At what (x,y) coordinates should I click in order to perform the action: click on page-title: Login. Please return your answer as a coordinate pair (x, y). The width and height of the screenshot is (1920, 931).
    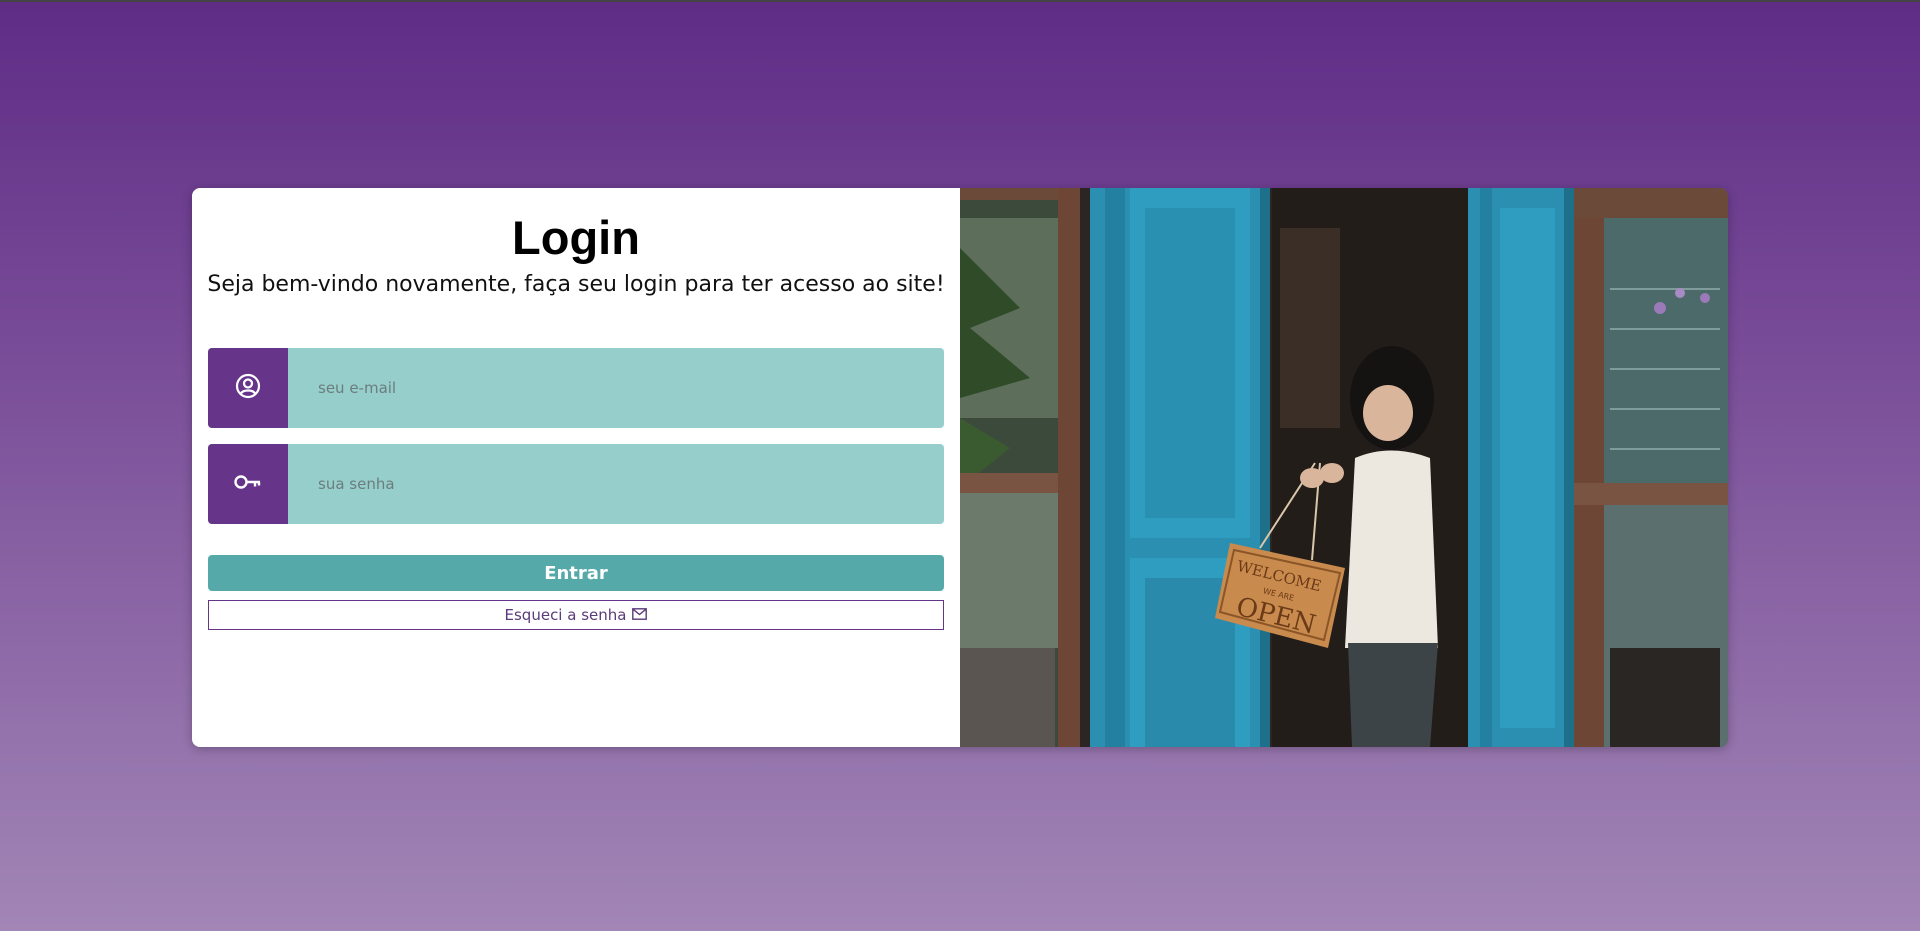
    Looking at the image, I should click on (576, 237).